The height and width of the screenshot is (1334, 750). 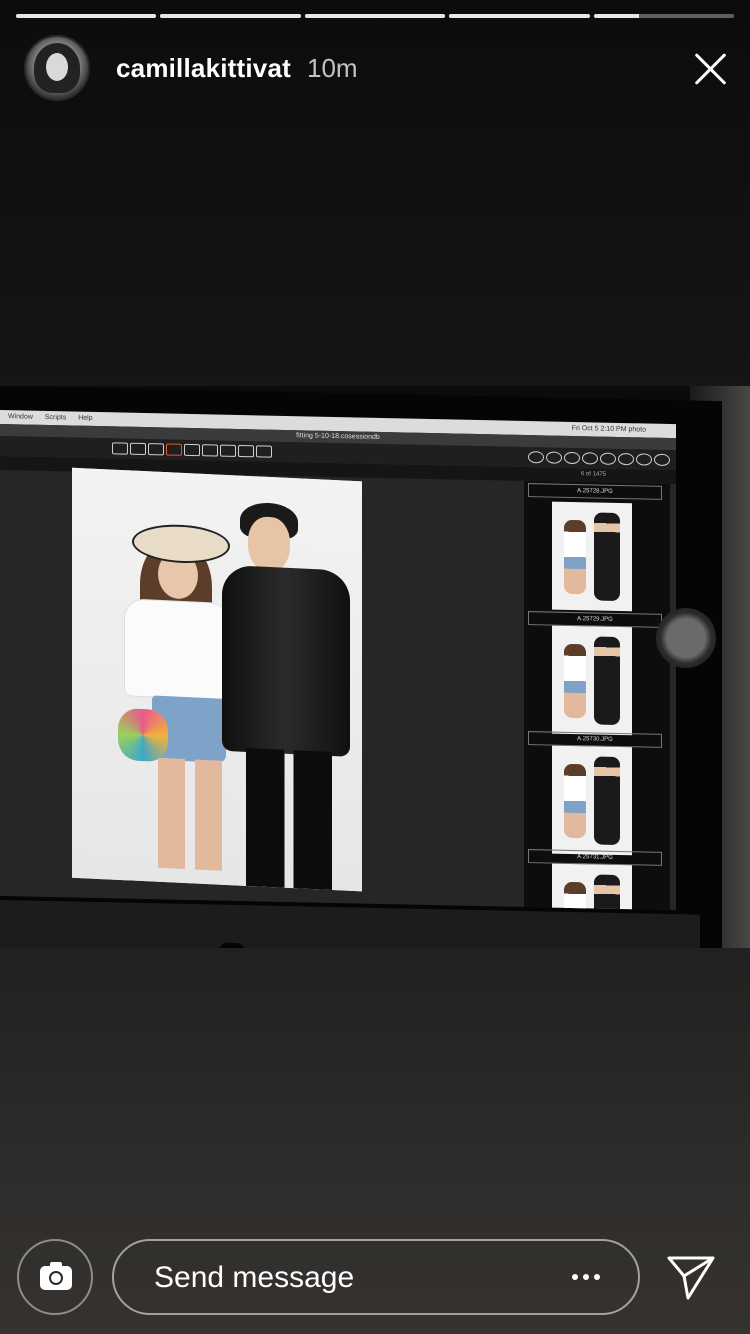 I want to click on film-frame: A.25730.JPG, so click(x=595, y=793).